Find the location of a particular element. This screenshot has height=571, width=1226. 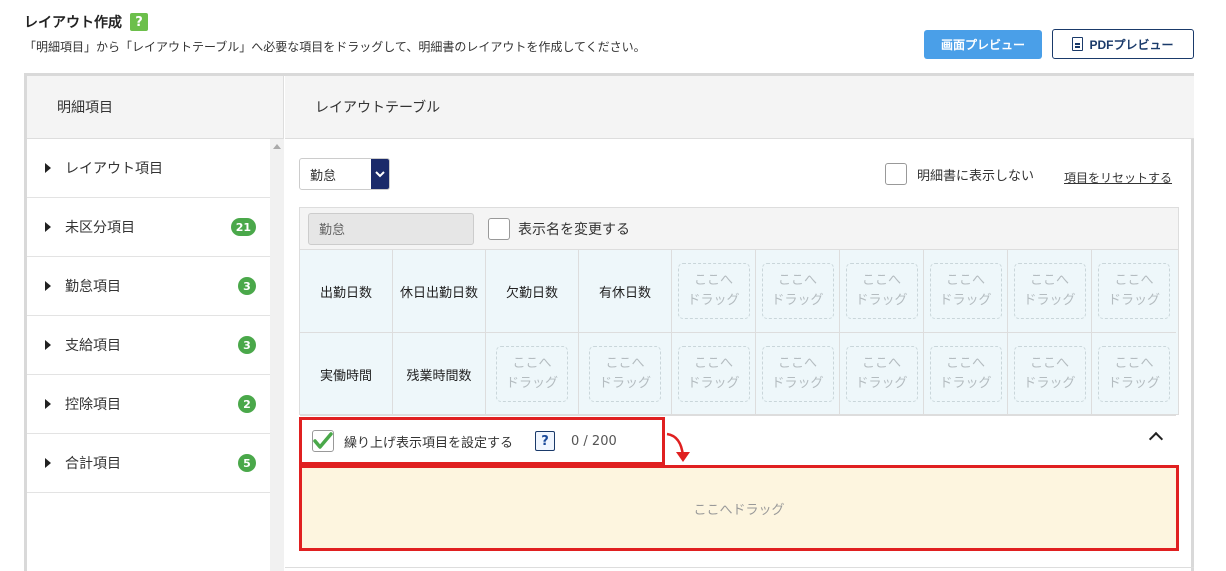

sidebar-item-label: 未区分項目 is located at coordinates (100, 228).